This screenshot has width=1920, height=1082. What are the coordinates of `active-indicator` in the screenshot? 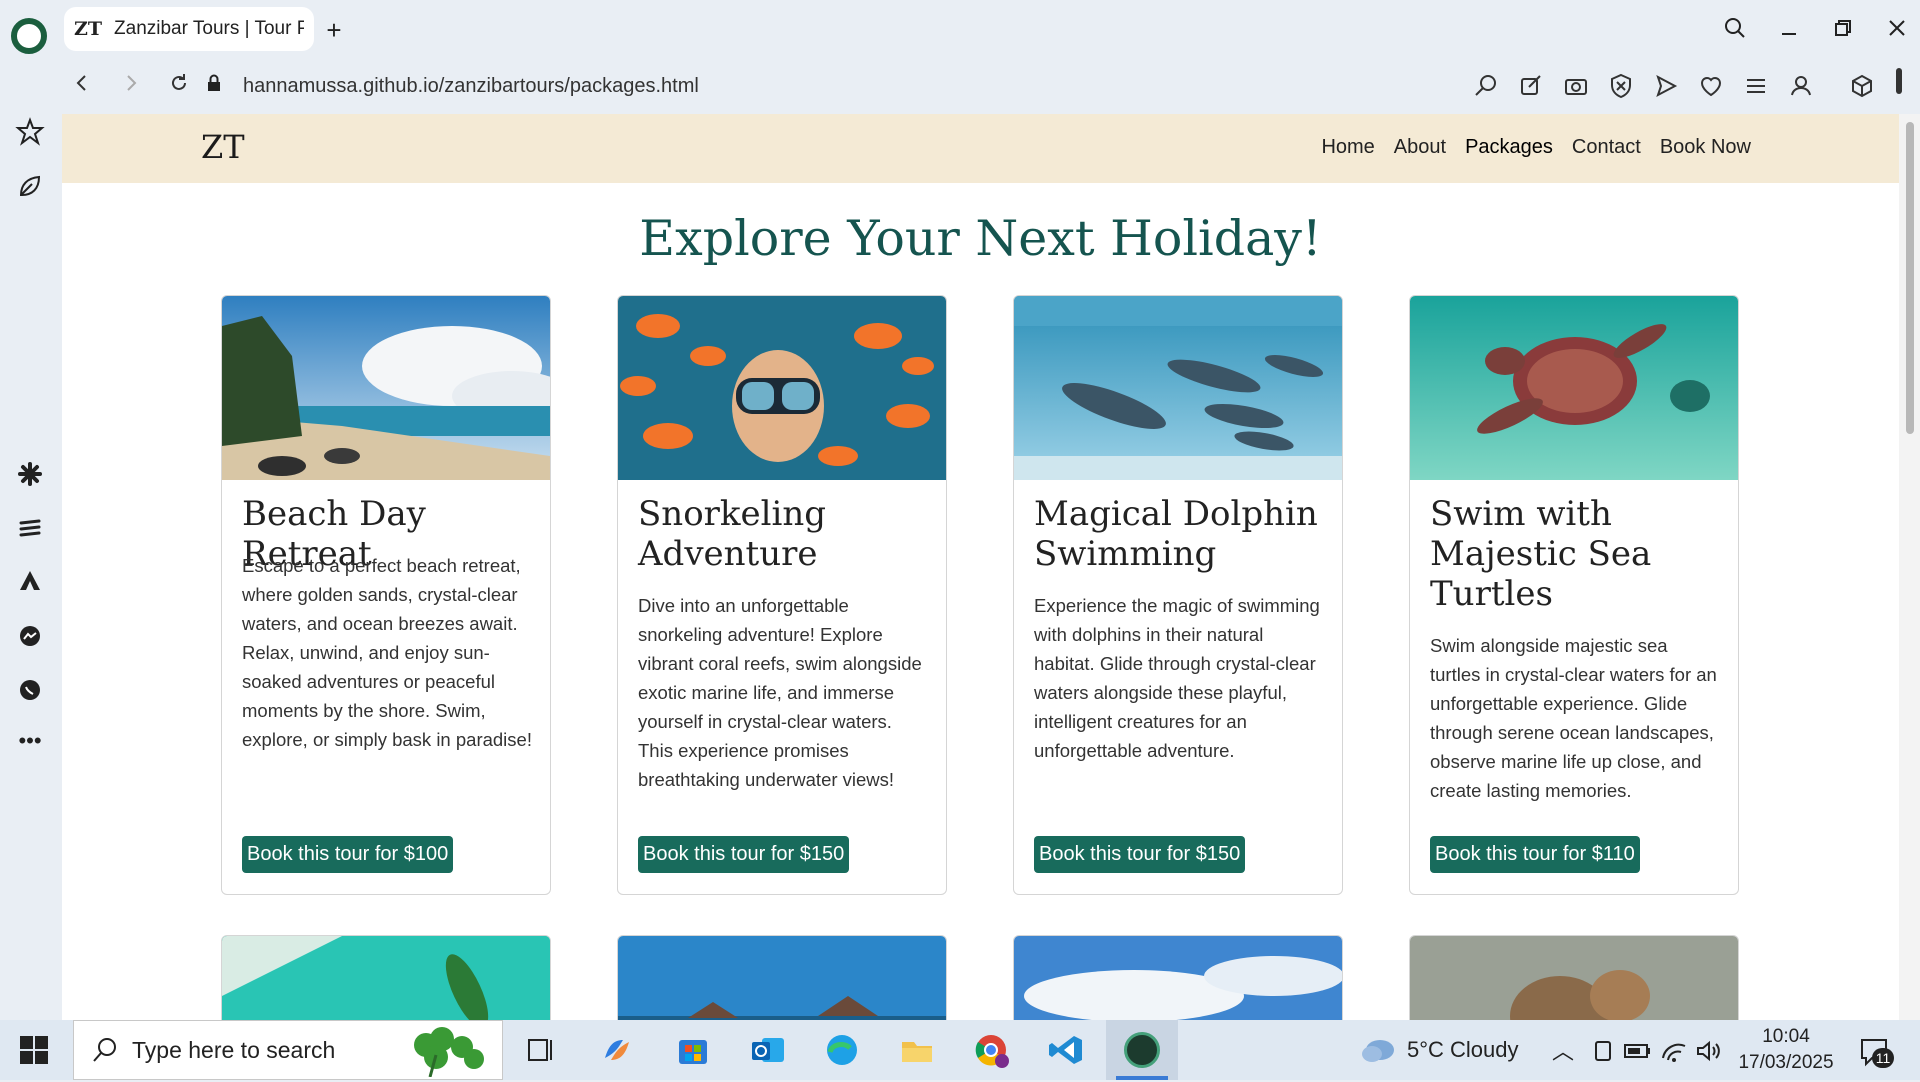 It's located at (1142, 1078).